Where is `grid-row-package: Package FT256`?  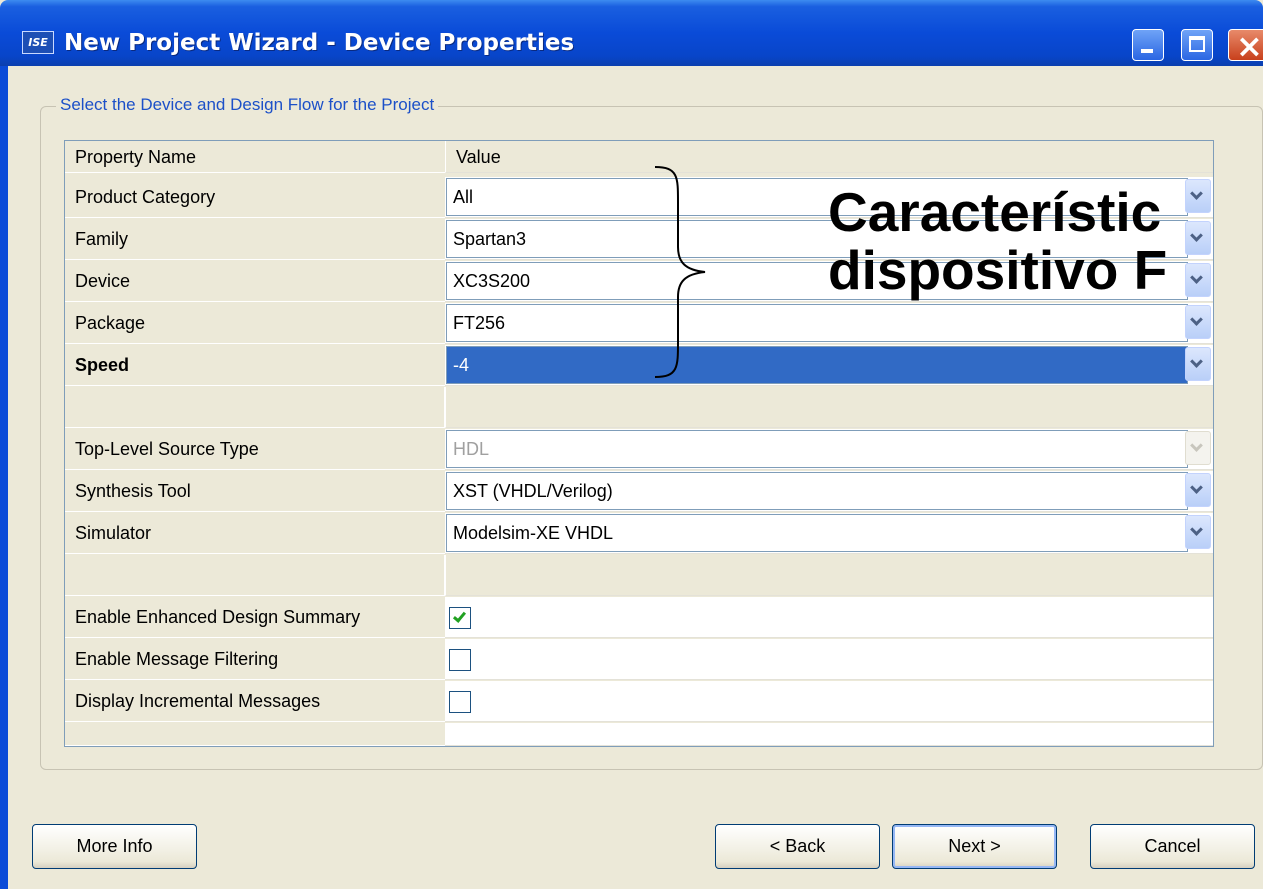 grid-row-package: Package FT256 is located at coordinates (639, 324).